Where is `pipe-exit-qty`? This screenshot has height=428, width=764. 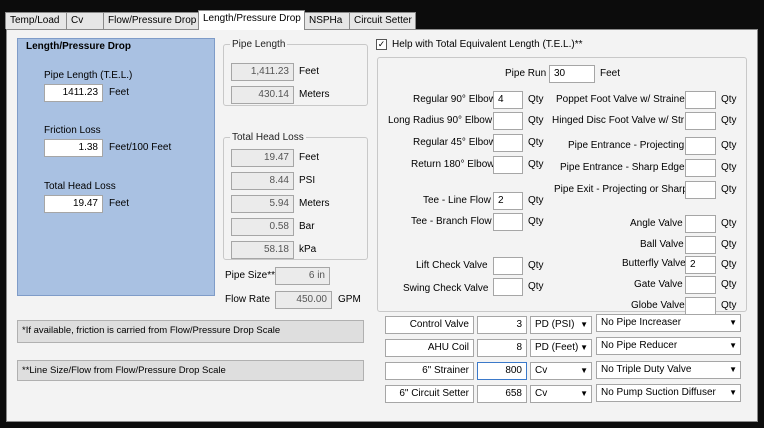 pipe-exit-qty is located at coordinates (700, 190).